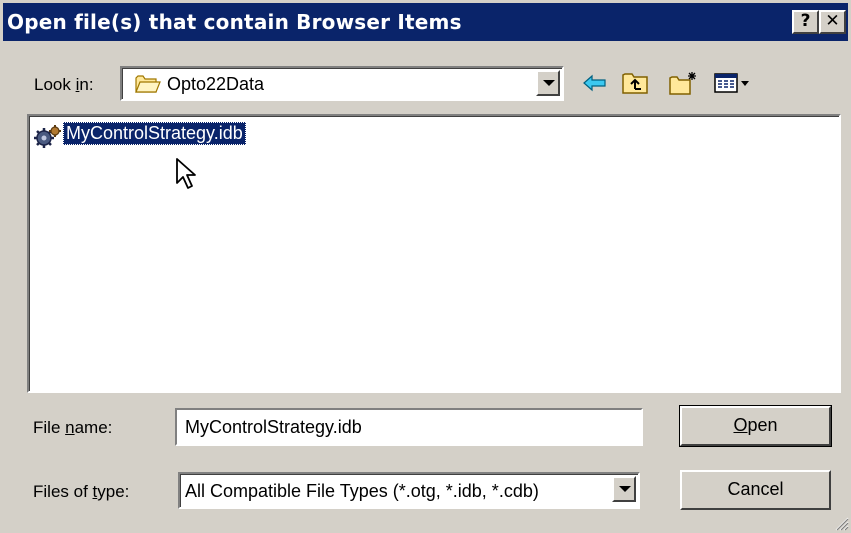 The width and height of the screenshot is (851, 533). I want to click on view-menu-icon, so click(733, 83).